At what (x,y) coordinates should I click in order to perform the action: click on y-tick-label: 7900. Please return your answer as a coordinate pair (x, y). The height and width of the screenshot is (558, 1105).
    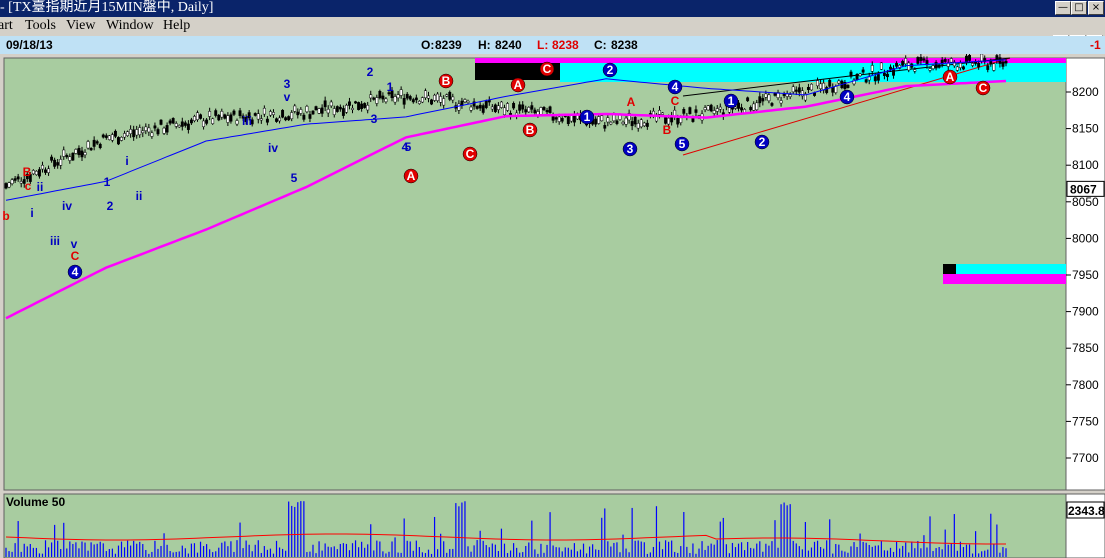
    Looking at the image, I should click on (1085, 312).